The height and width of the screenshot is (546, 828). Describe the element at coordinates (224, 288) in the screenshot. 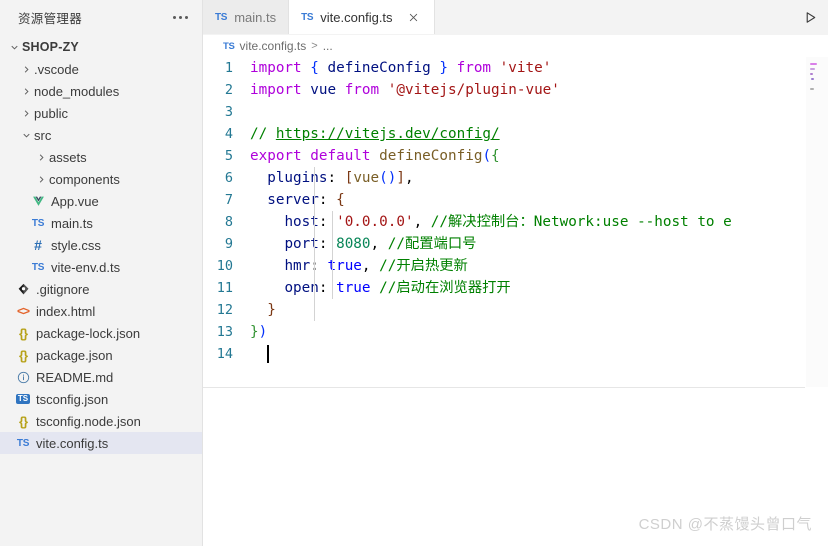

I see `line-number: 11` at that location.